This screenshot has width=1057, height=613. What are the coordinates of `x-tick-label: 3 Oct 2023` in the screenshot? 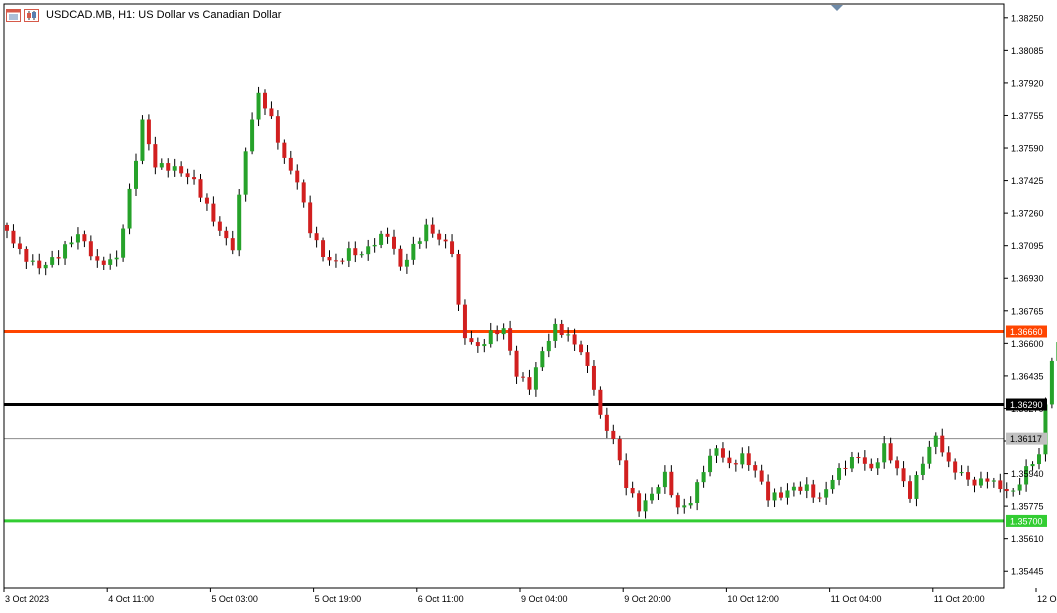 It's located at (27, 599).